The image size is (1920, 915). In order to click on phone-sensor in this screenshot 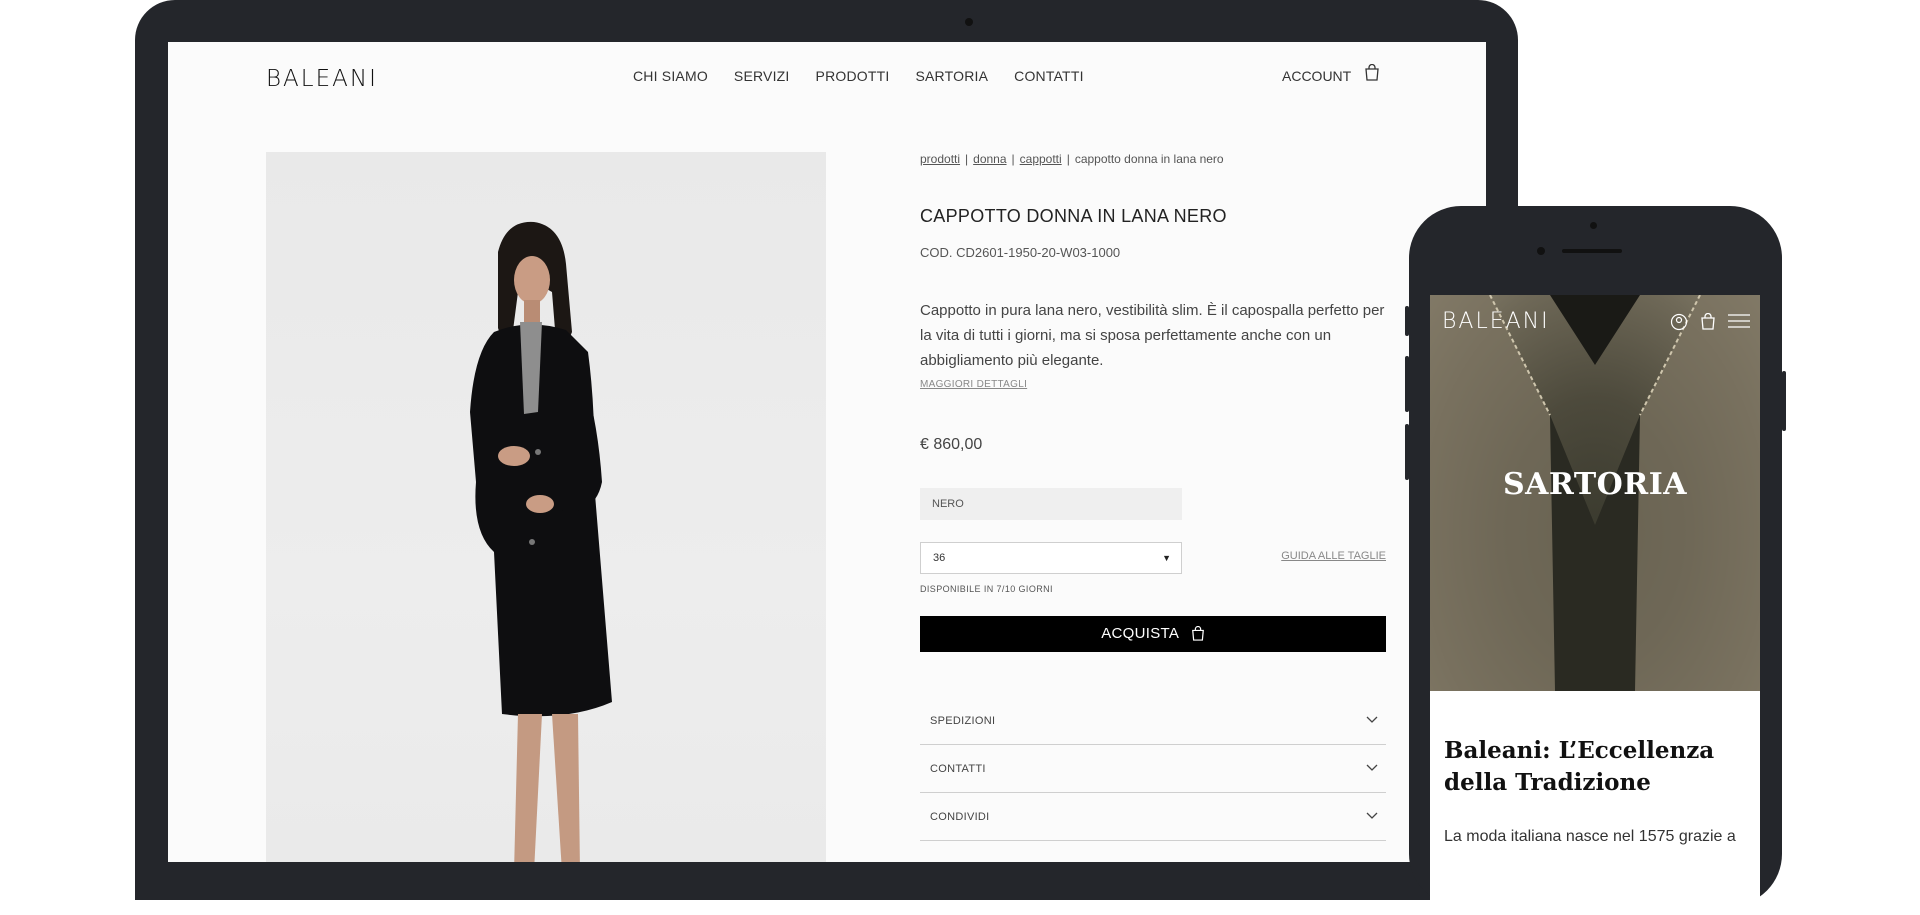, I will do `click(1541, 251)`.